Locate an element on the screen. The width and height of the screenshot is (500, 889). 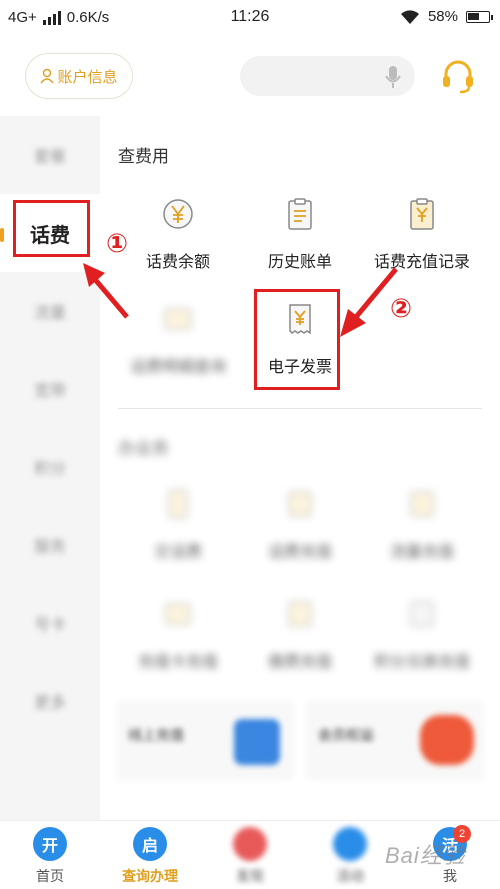
battery-icon is located at coordinates (479, 16).